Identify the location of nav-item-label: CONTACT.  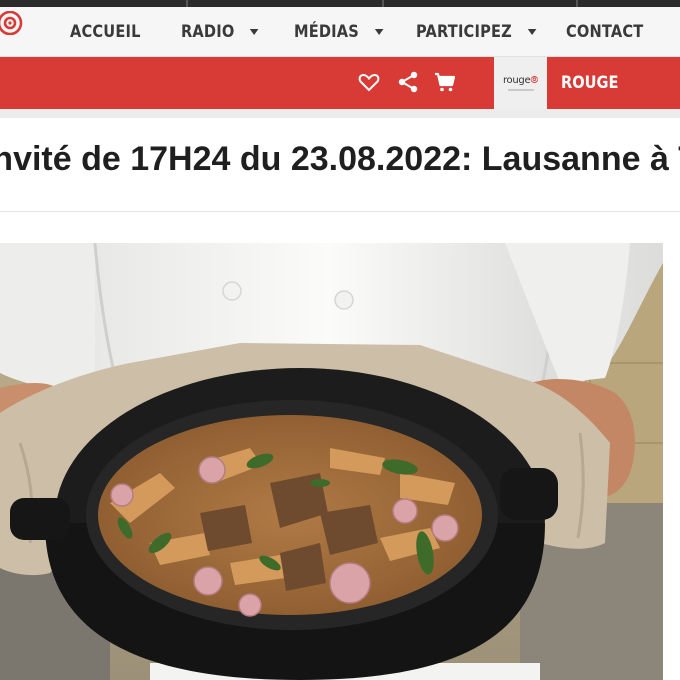
(605, 32).